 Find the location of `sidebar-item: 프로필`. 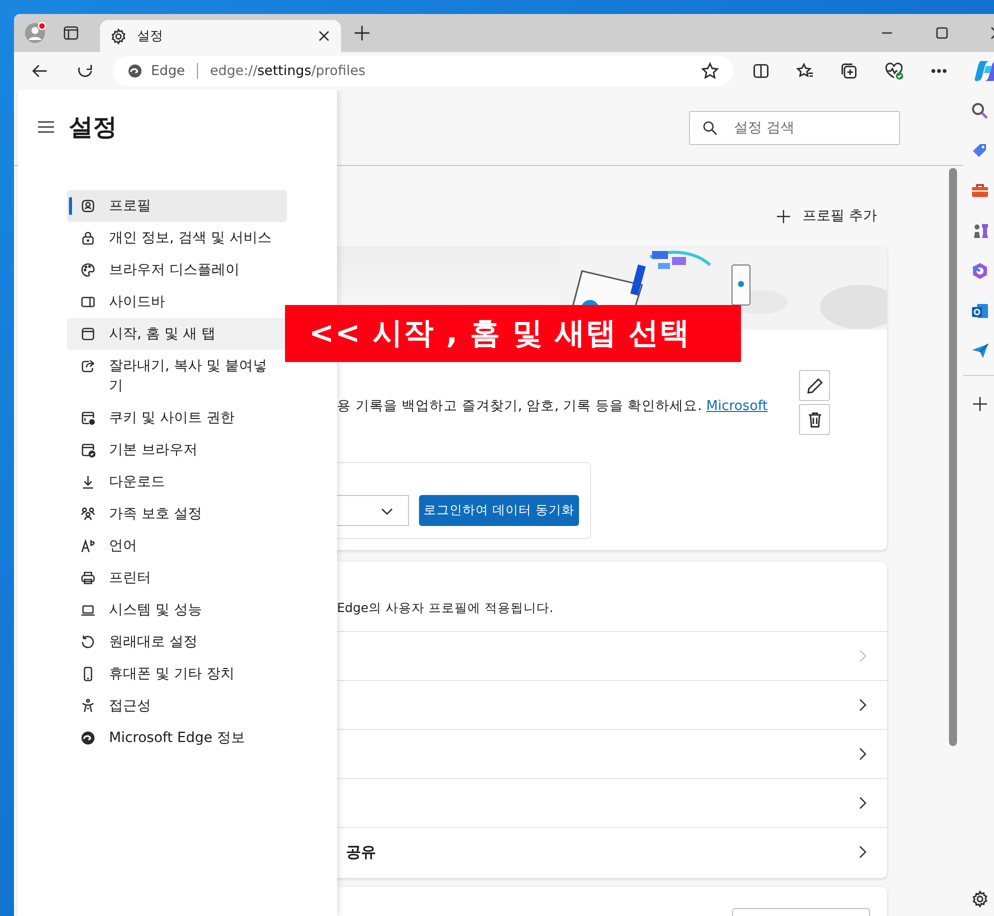

sidebar-item: 프로필 is located at coordinates (177, 206).